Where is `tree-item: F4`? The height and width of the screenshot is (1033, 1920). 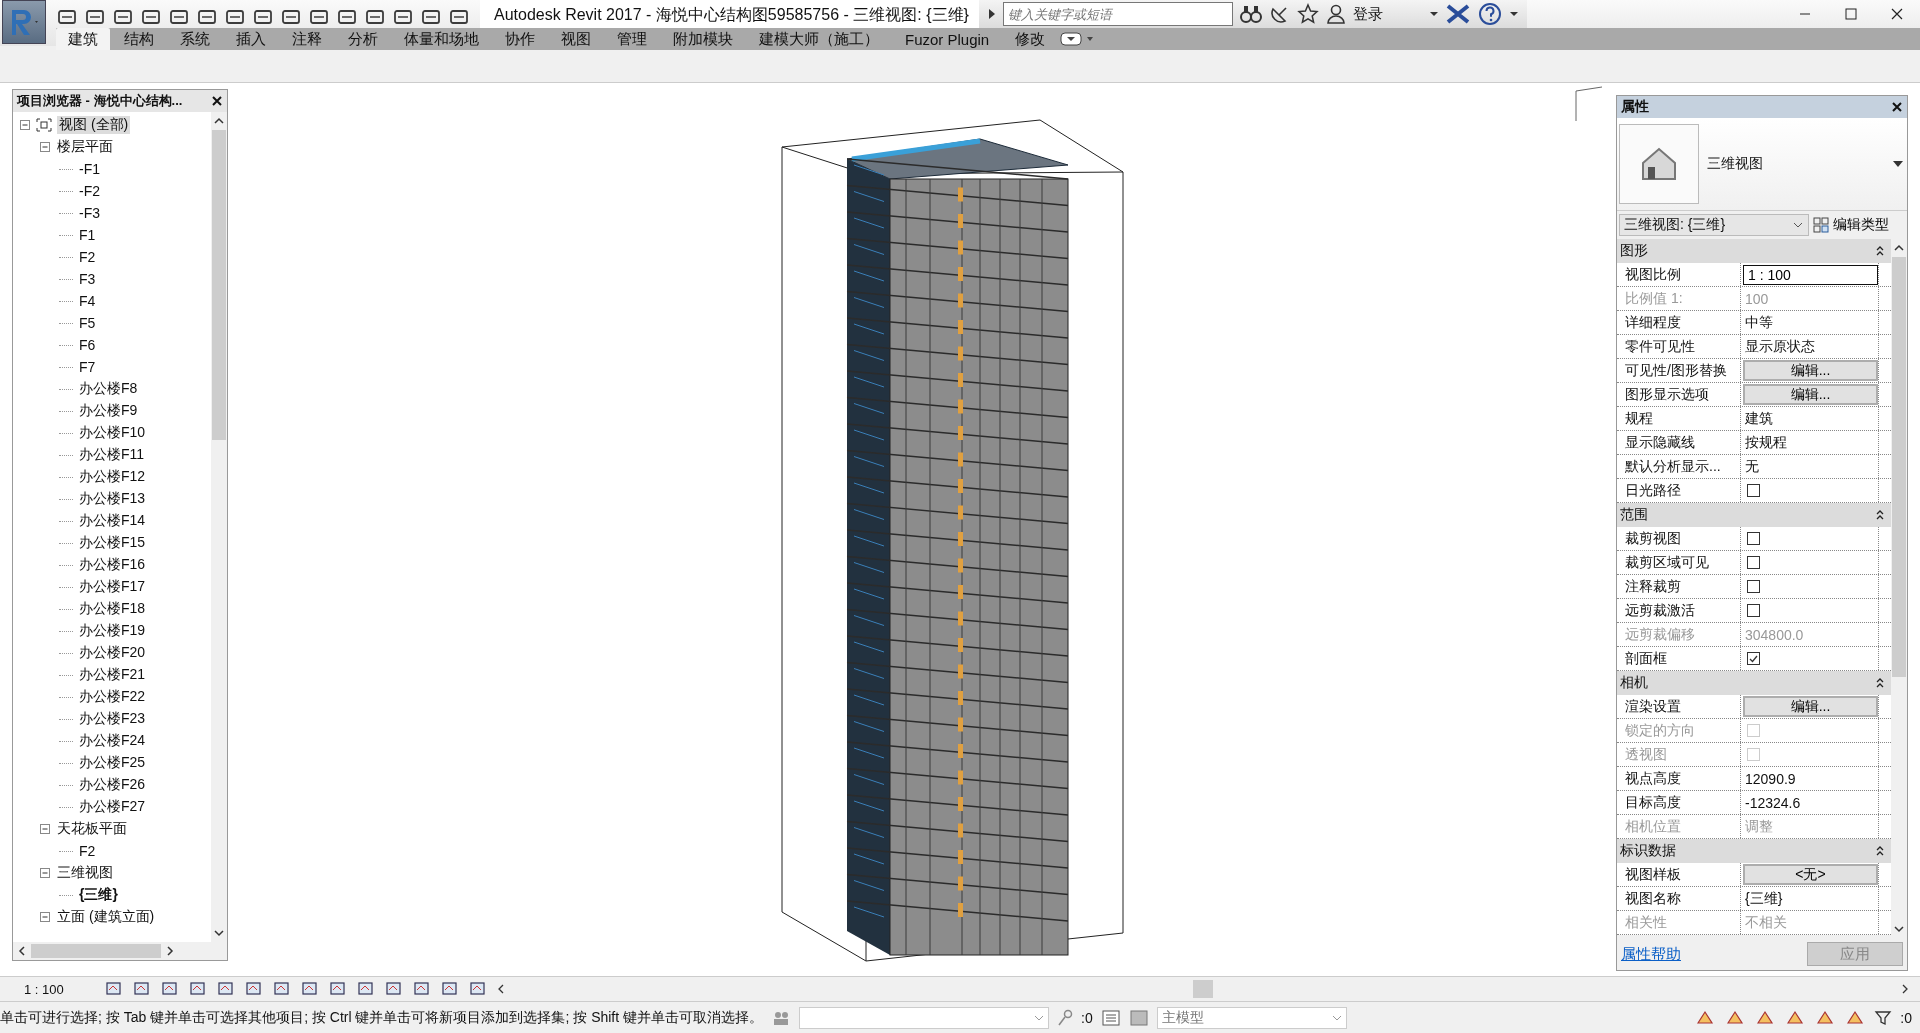 tree-item: F4 is located at coordinates (87, 301).